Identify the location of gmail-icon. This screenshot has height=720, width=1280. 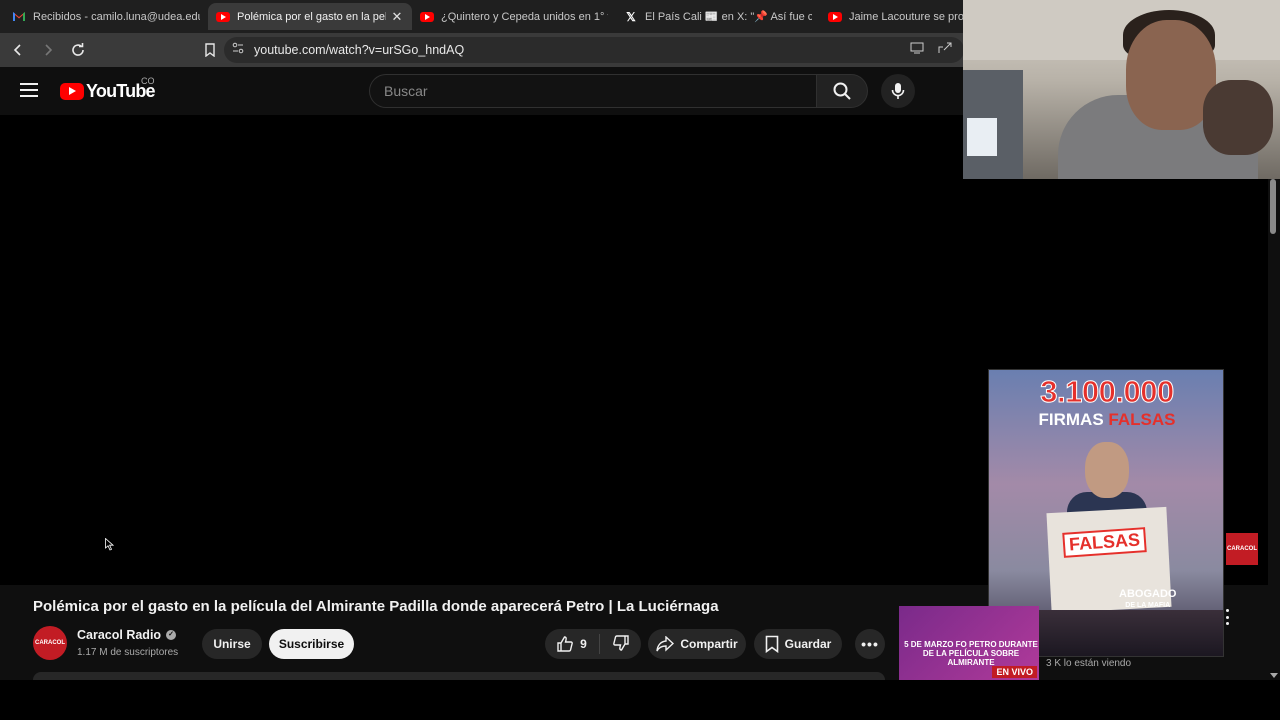
(19, 17).